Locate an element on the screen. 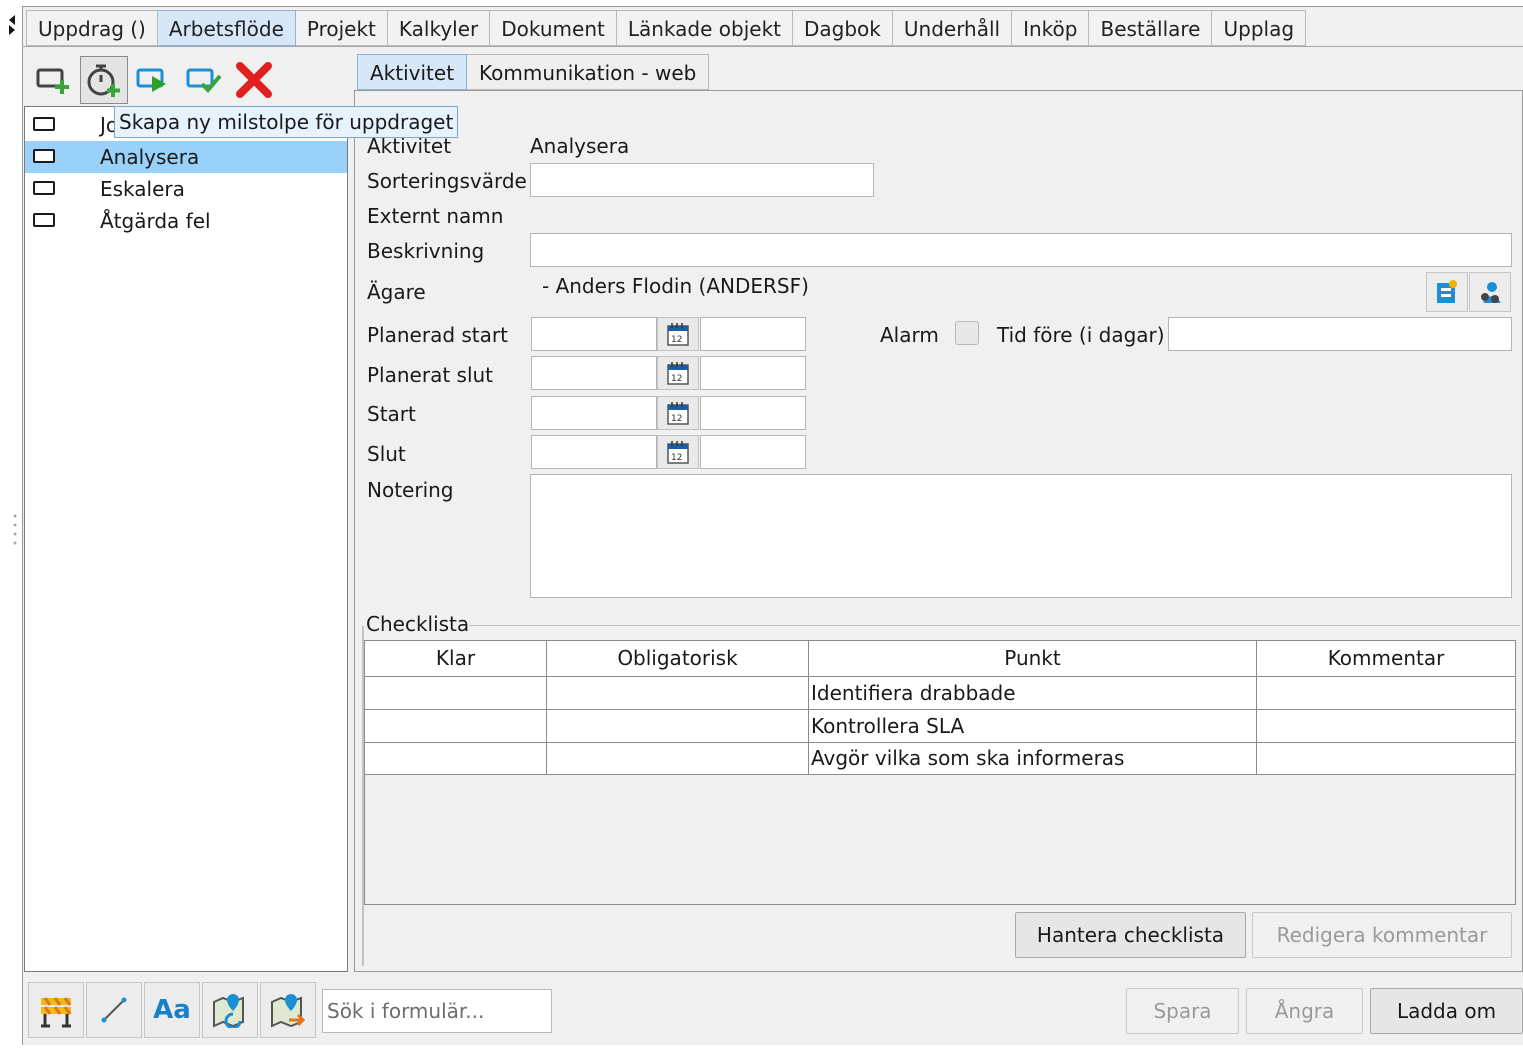 The width and height of the screenshot is (1523, 1049). list-item: Eskalera is located at coordinates (186, 189).